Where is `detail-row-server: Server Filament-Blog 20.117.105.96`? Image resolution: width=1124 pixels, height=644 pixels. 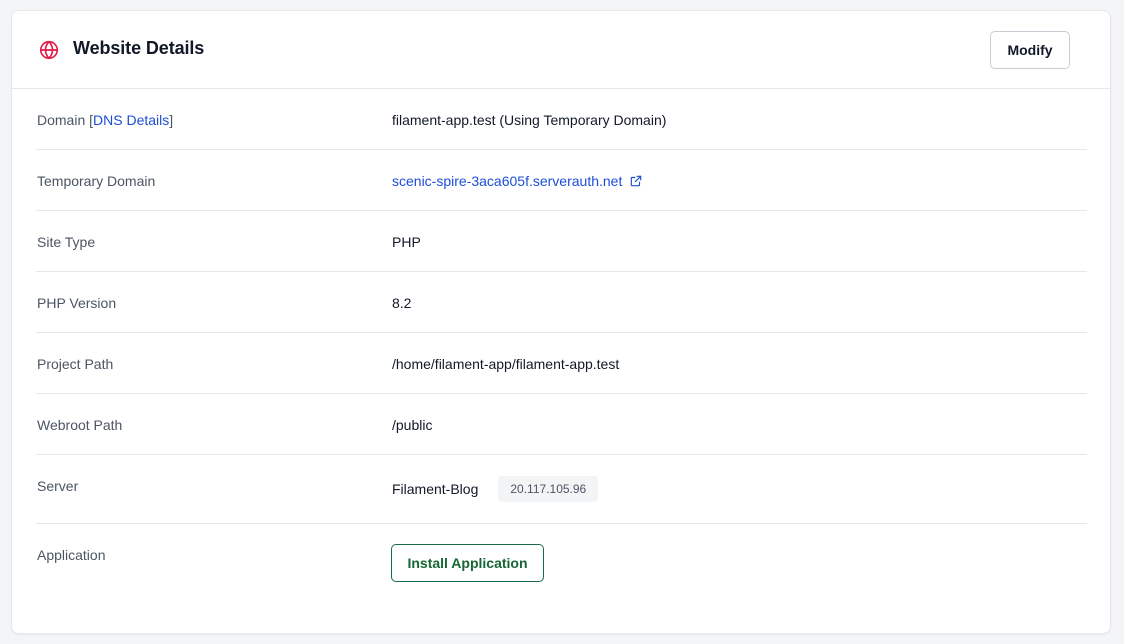
detail-row-server: Server Filament-Blog 20.117.105.96 is located at coordinates (561, 489).